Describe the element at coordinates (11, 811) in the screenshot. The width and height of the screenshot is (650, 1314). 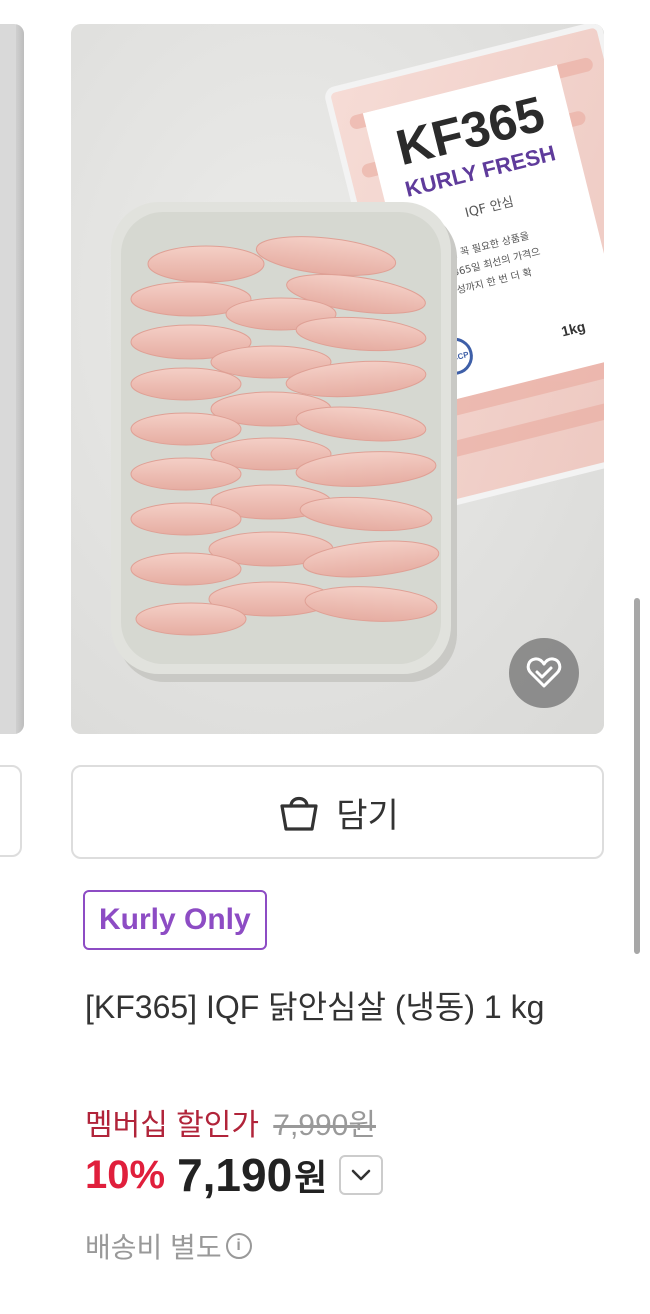
I see `previous-product-cart-button` at that location.